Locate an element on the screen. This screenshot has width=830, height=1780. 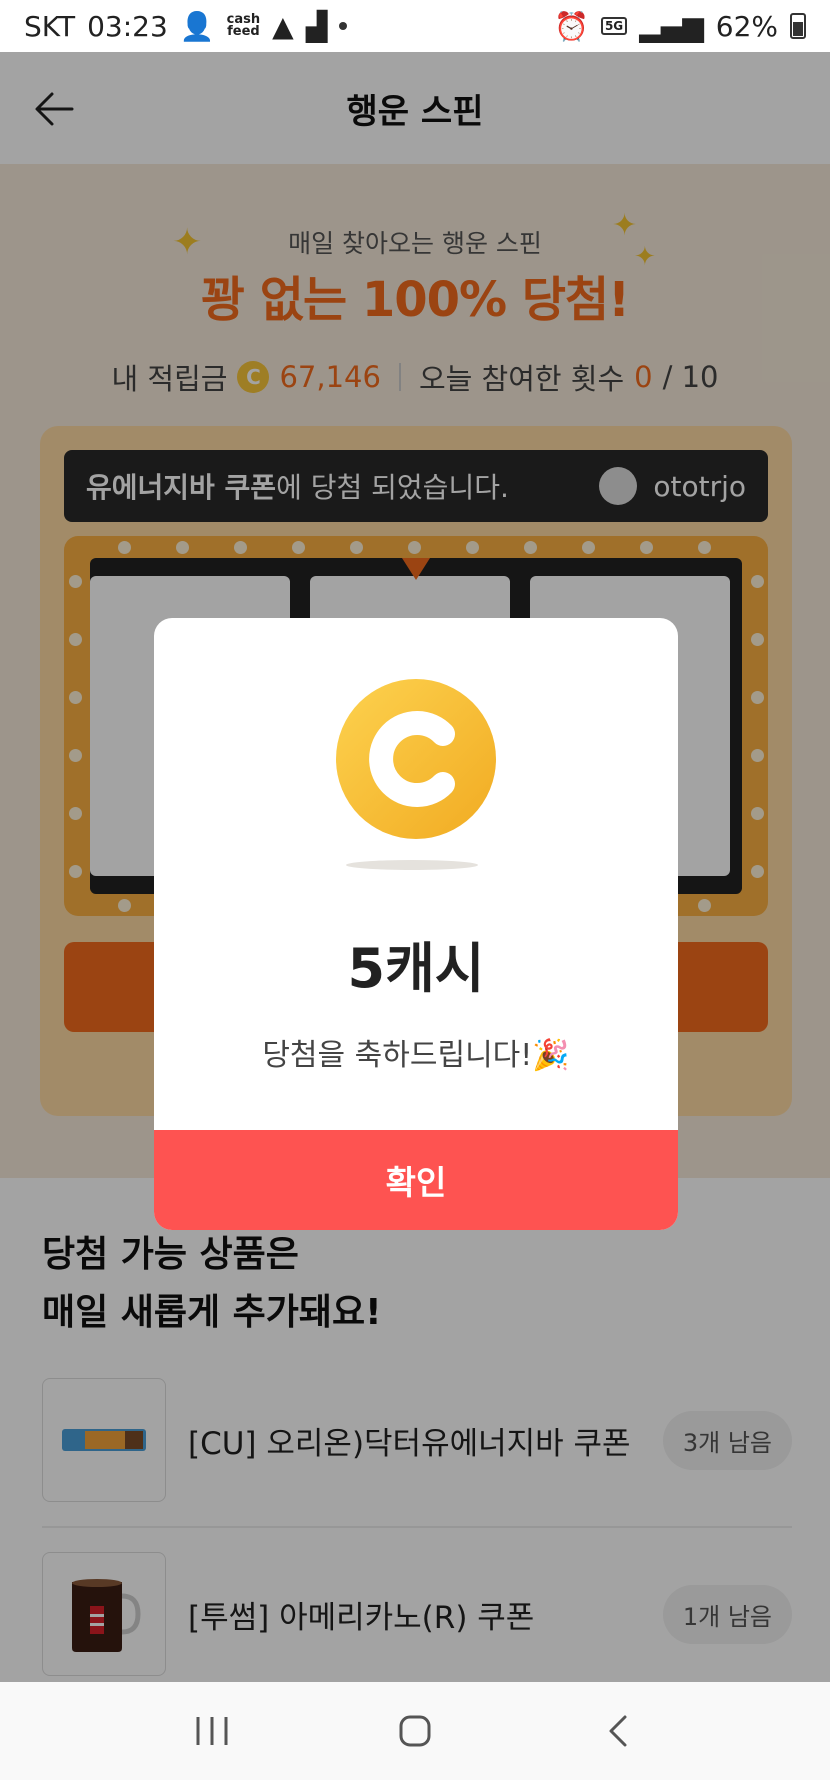
system-back-button is located at coordinates (618, 1731).